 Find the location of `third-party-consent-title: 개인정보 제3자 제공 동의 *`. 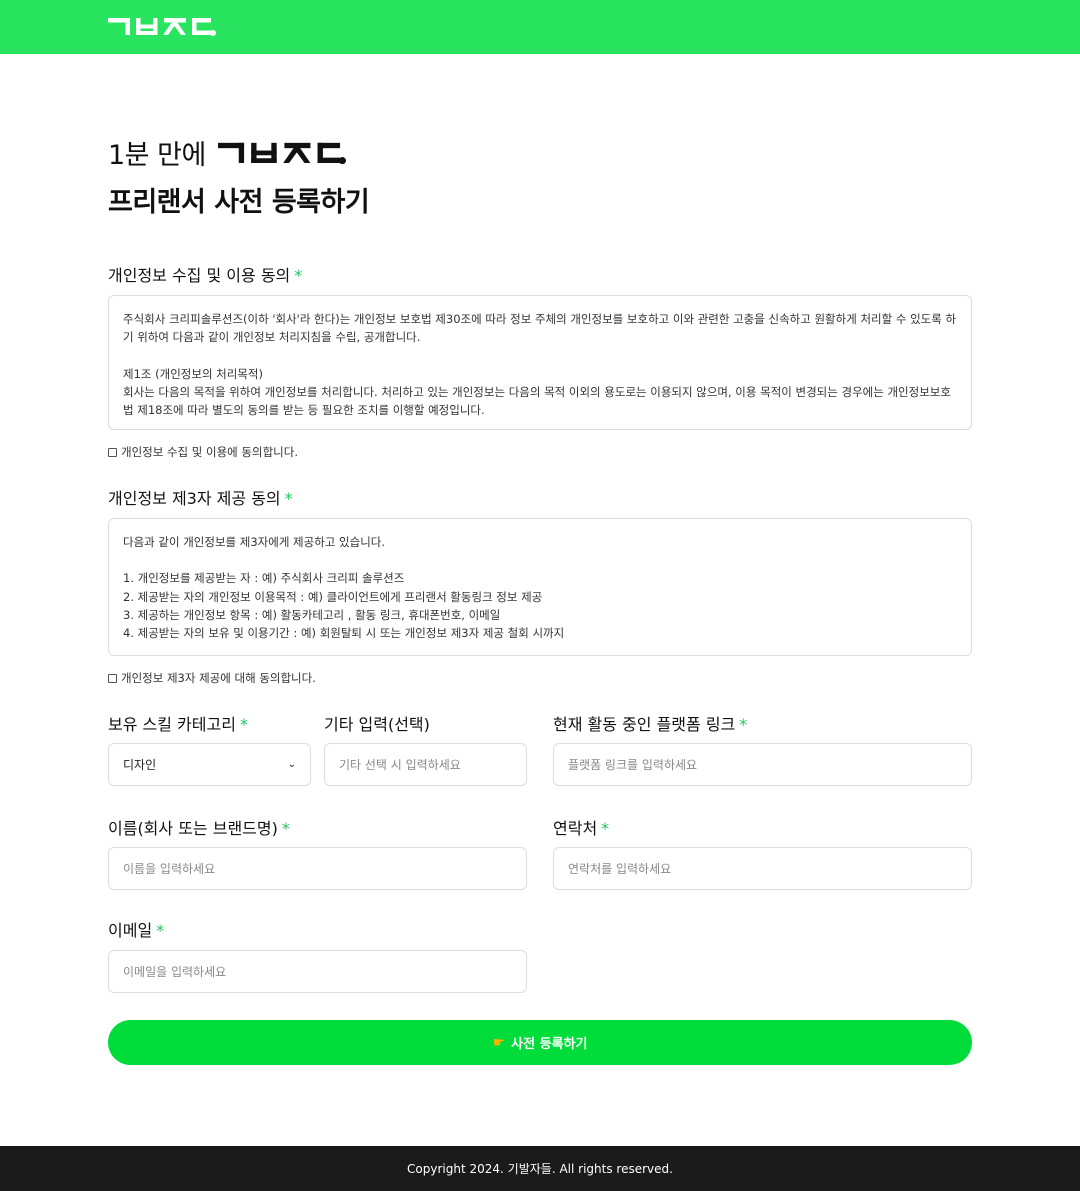

third-party-consent-title: 개인정보 제3자 제공 동의 * is located at coordinates (200, 497).